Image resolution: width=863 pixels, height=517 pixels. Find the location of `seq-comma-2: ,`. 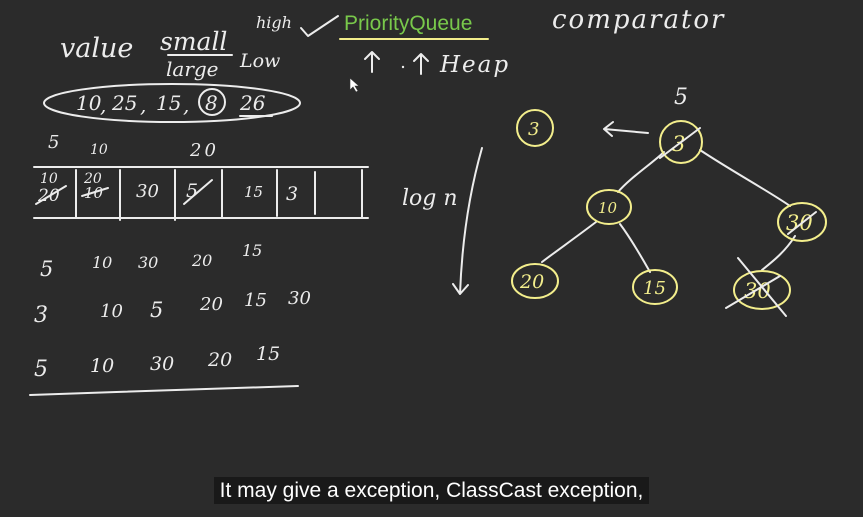

seq-comma-2: , is located at coordinates (143, 105).